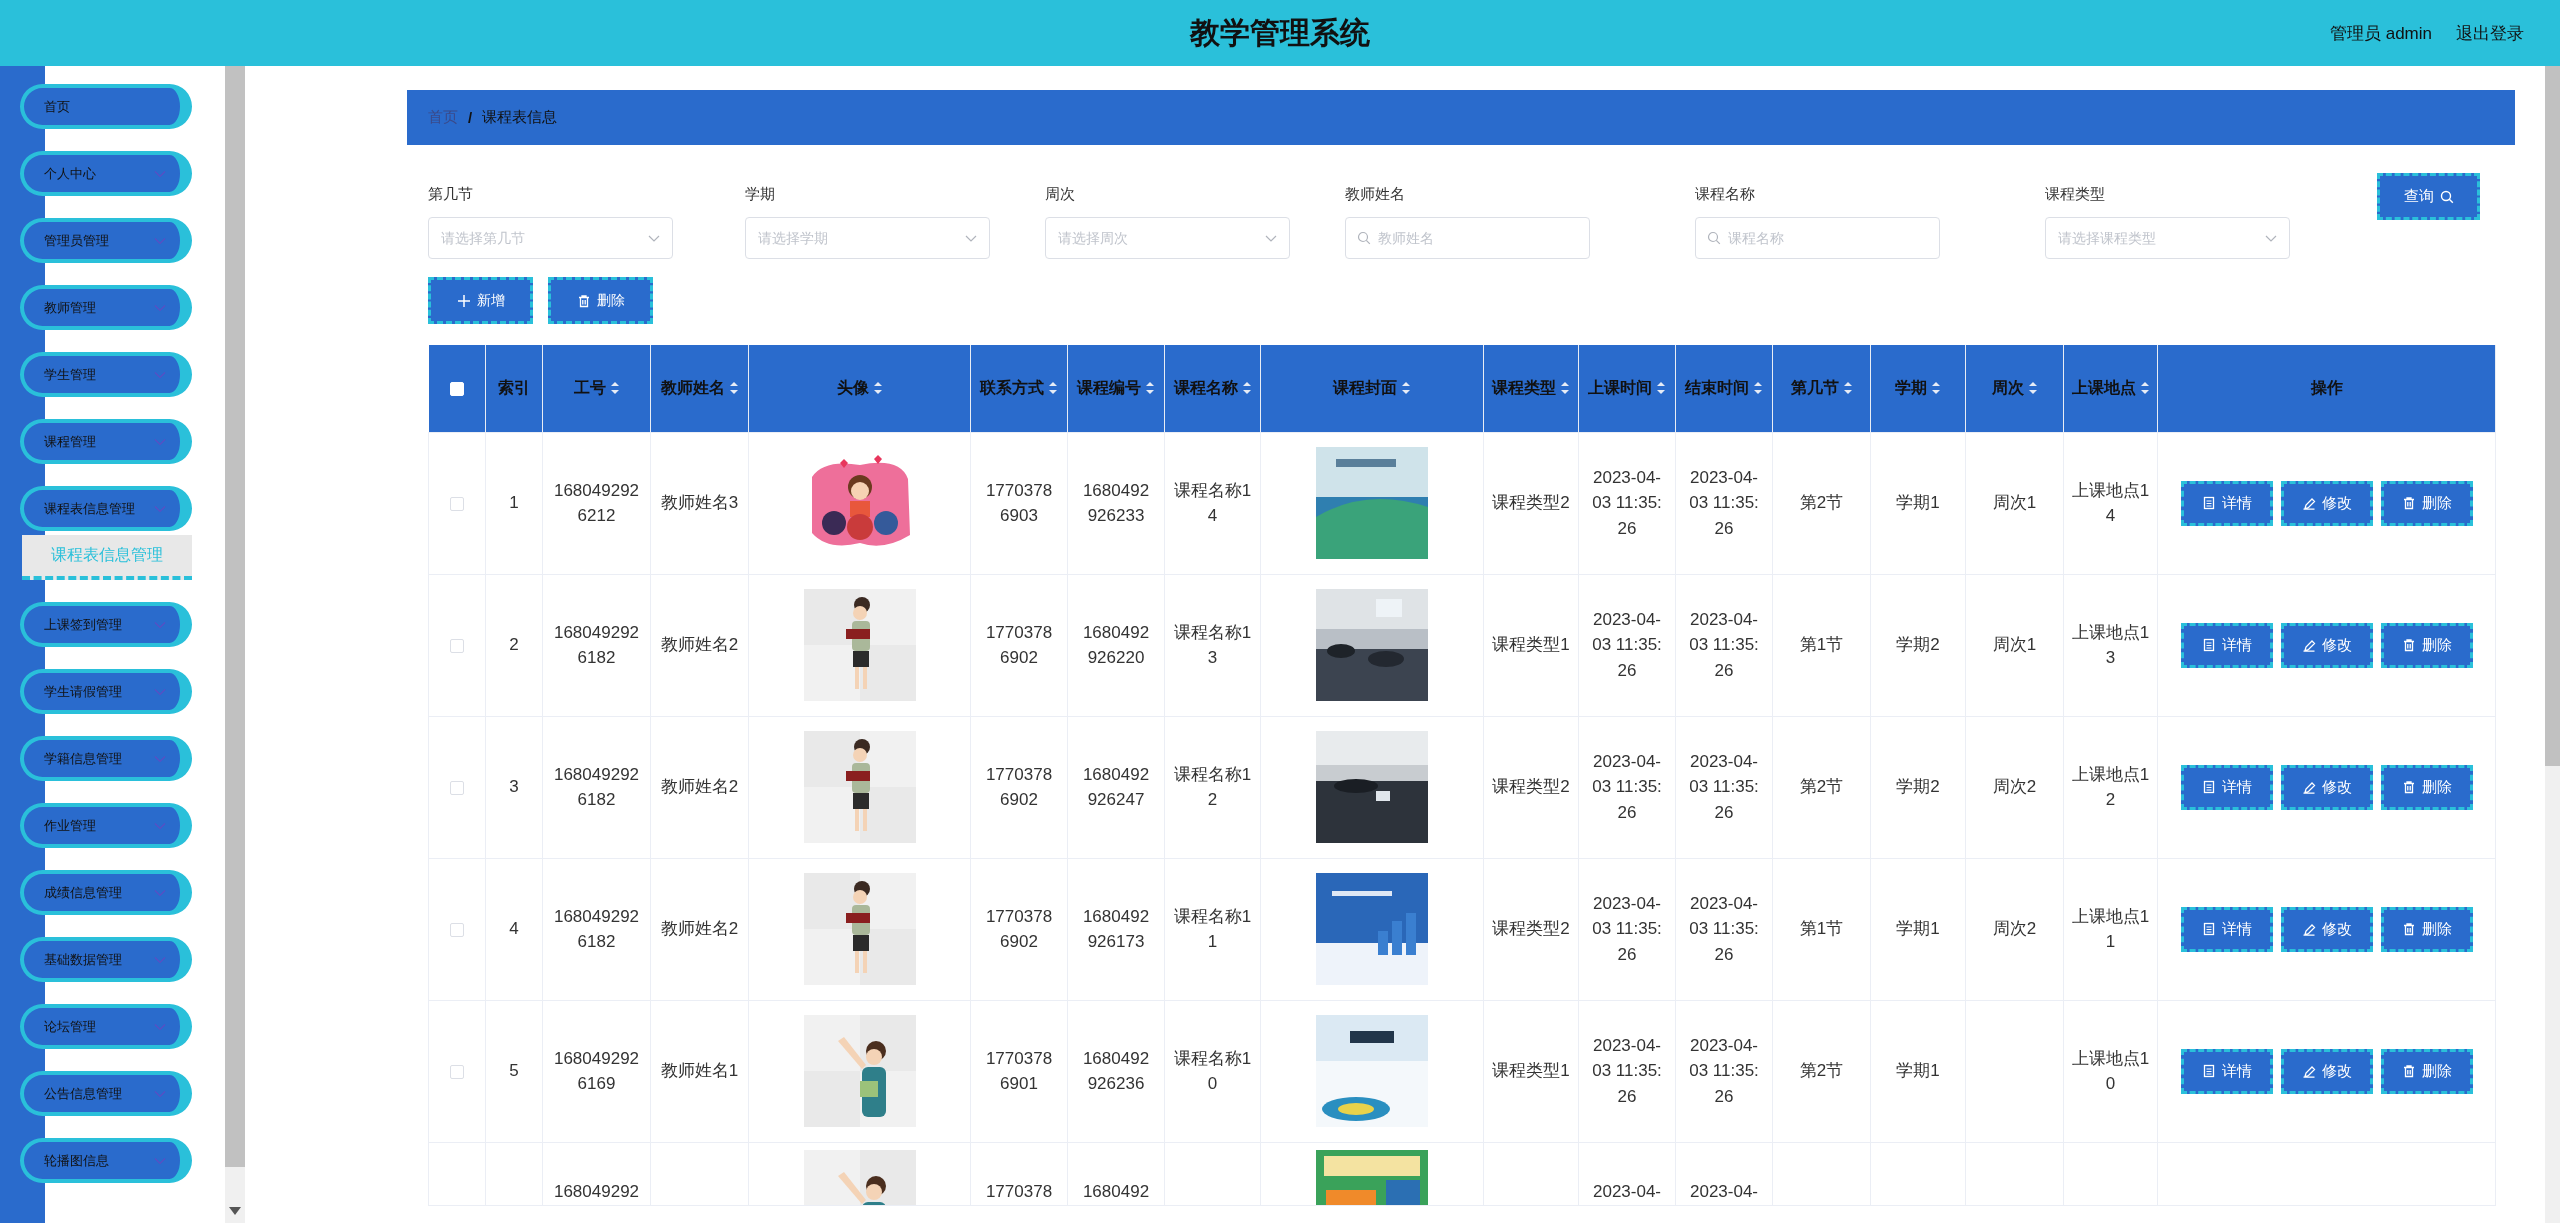 This screenshot has height=1223, width=2560. Describe the element at coordinates (106, 240) in the screenshot. I see `menu-item: 管理员管理` at that location.